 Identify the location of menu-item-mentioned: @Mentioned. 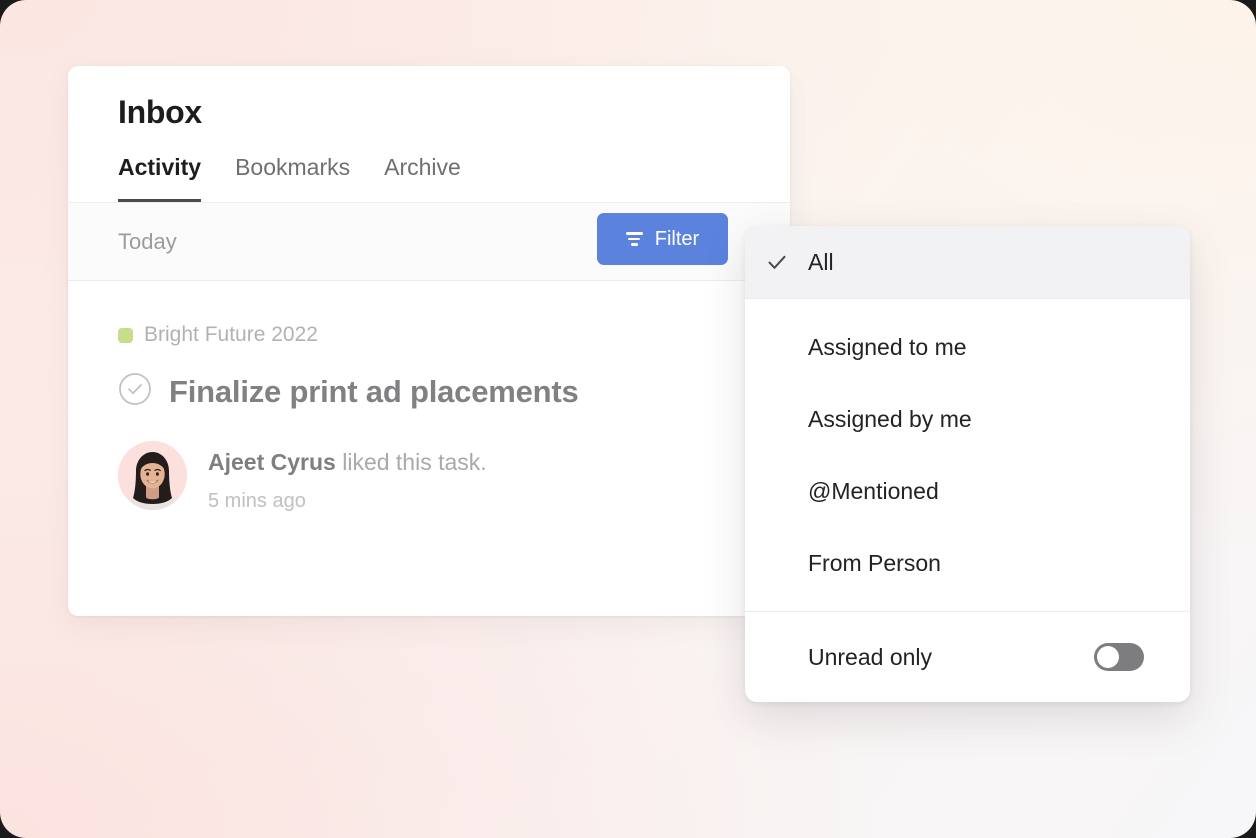
(967, 491).